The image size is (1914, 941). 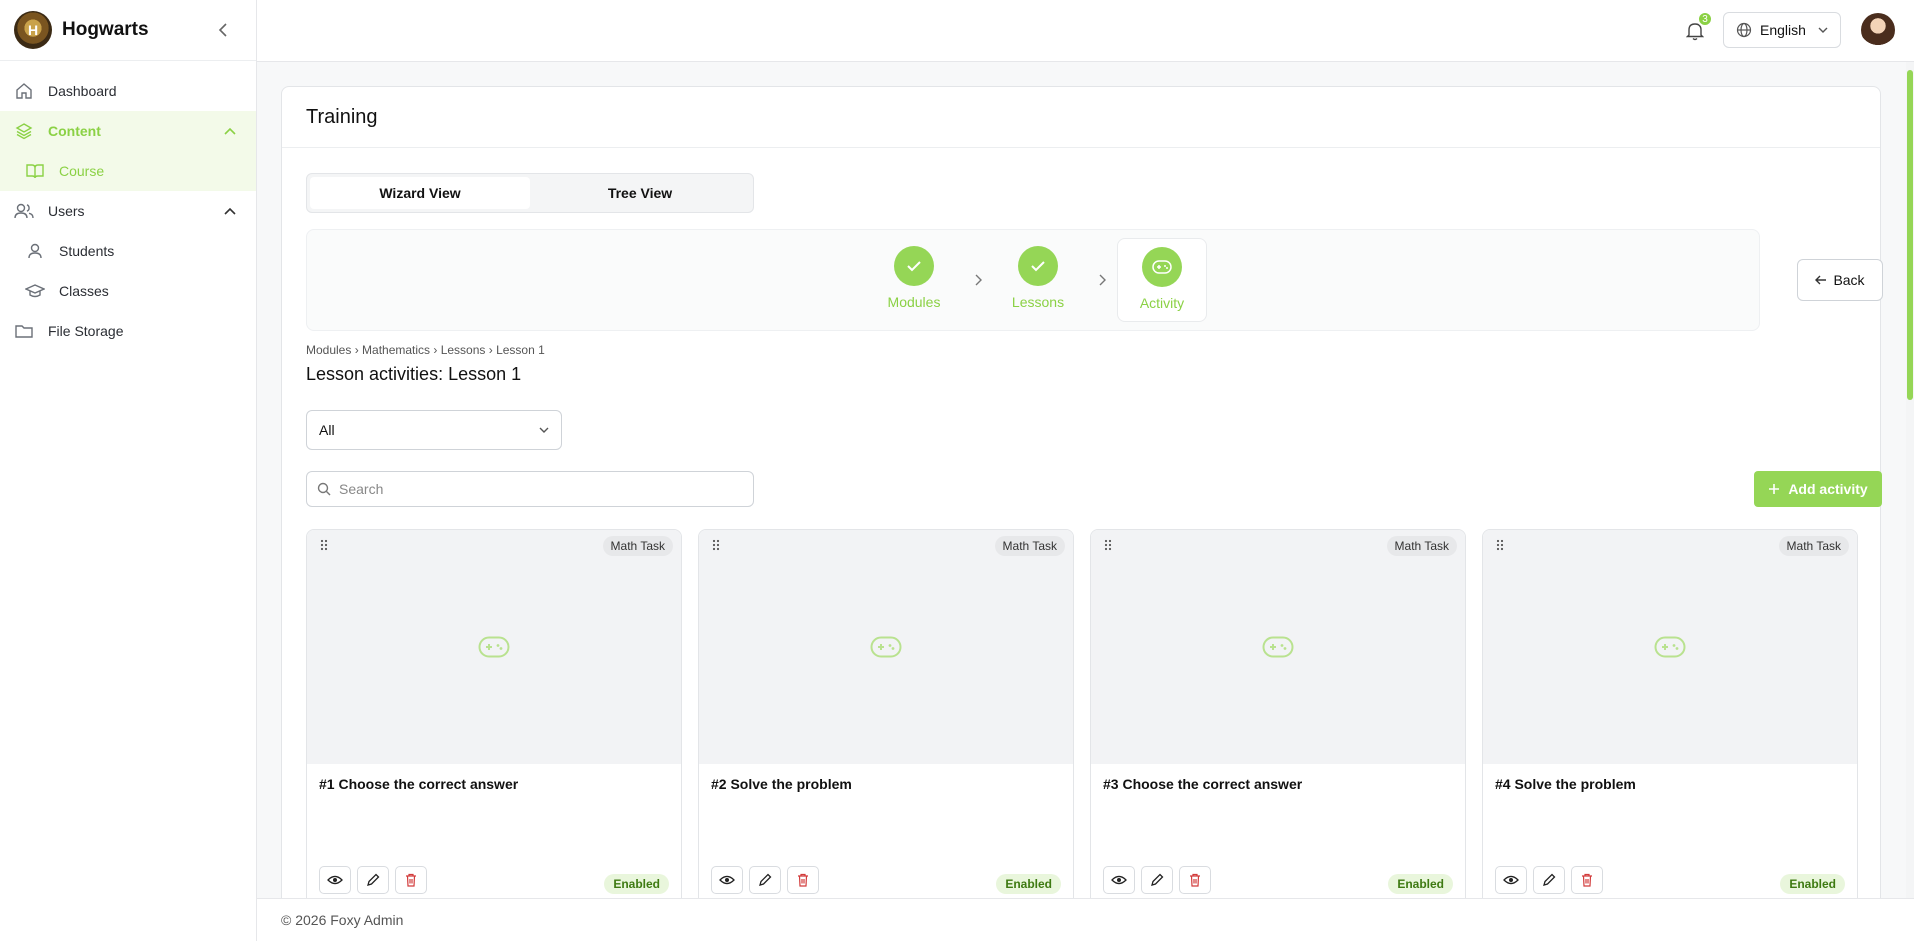 I want to click on sidebar-item-students: Students, so click(x=128, y=251).